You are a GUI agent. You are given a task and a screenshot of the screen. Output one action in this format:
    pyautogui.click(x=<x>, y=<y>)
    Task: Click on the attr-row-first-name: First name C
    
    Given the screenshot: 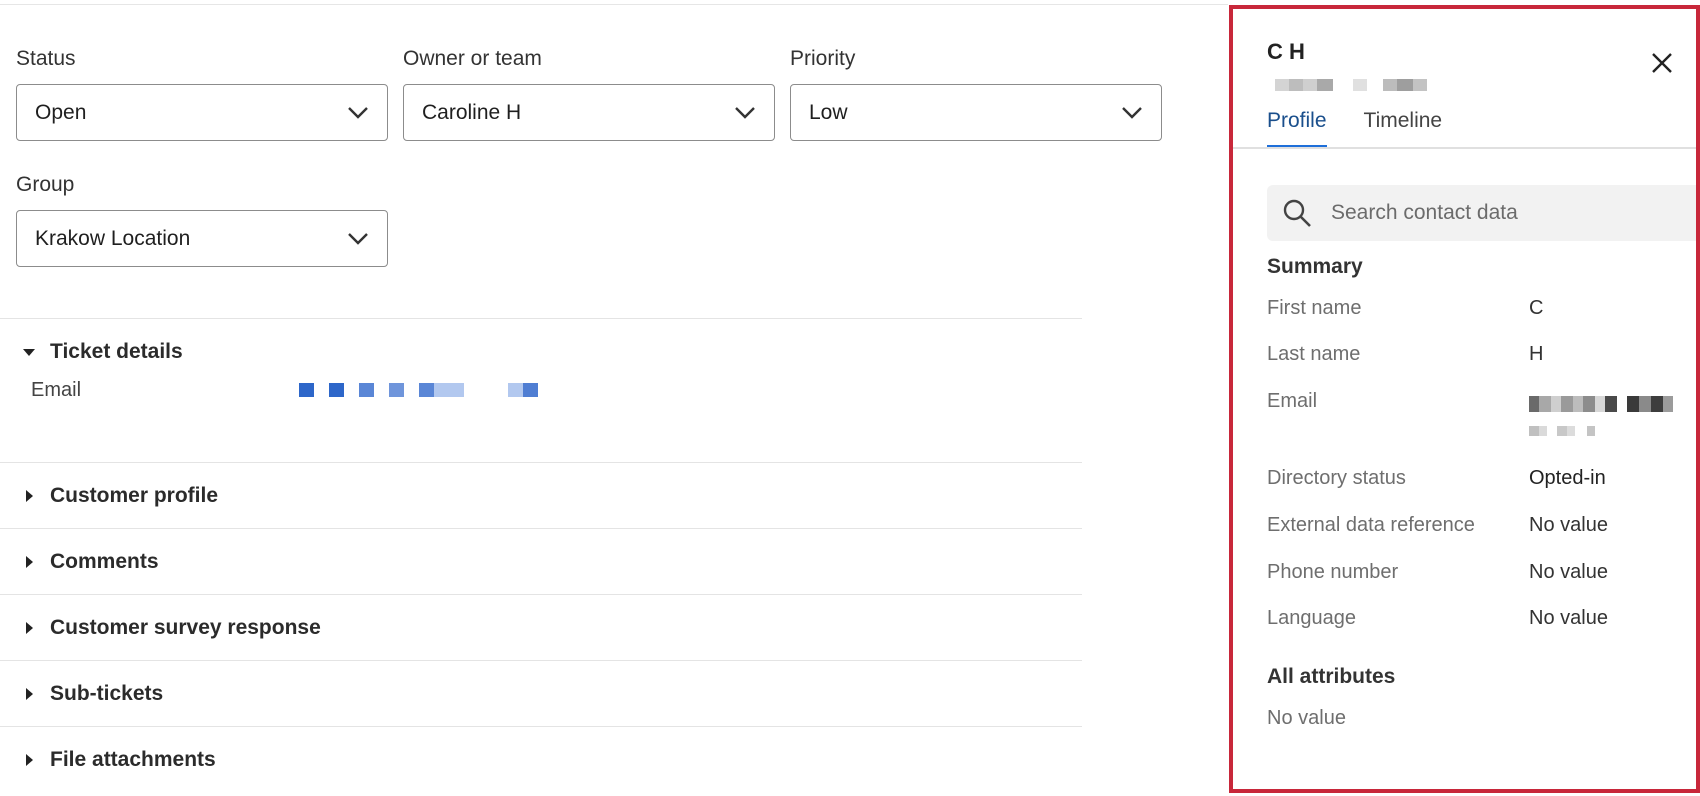 What is the action you would take?
    pyautogui.click(x=1481, y=308)
    